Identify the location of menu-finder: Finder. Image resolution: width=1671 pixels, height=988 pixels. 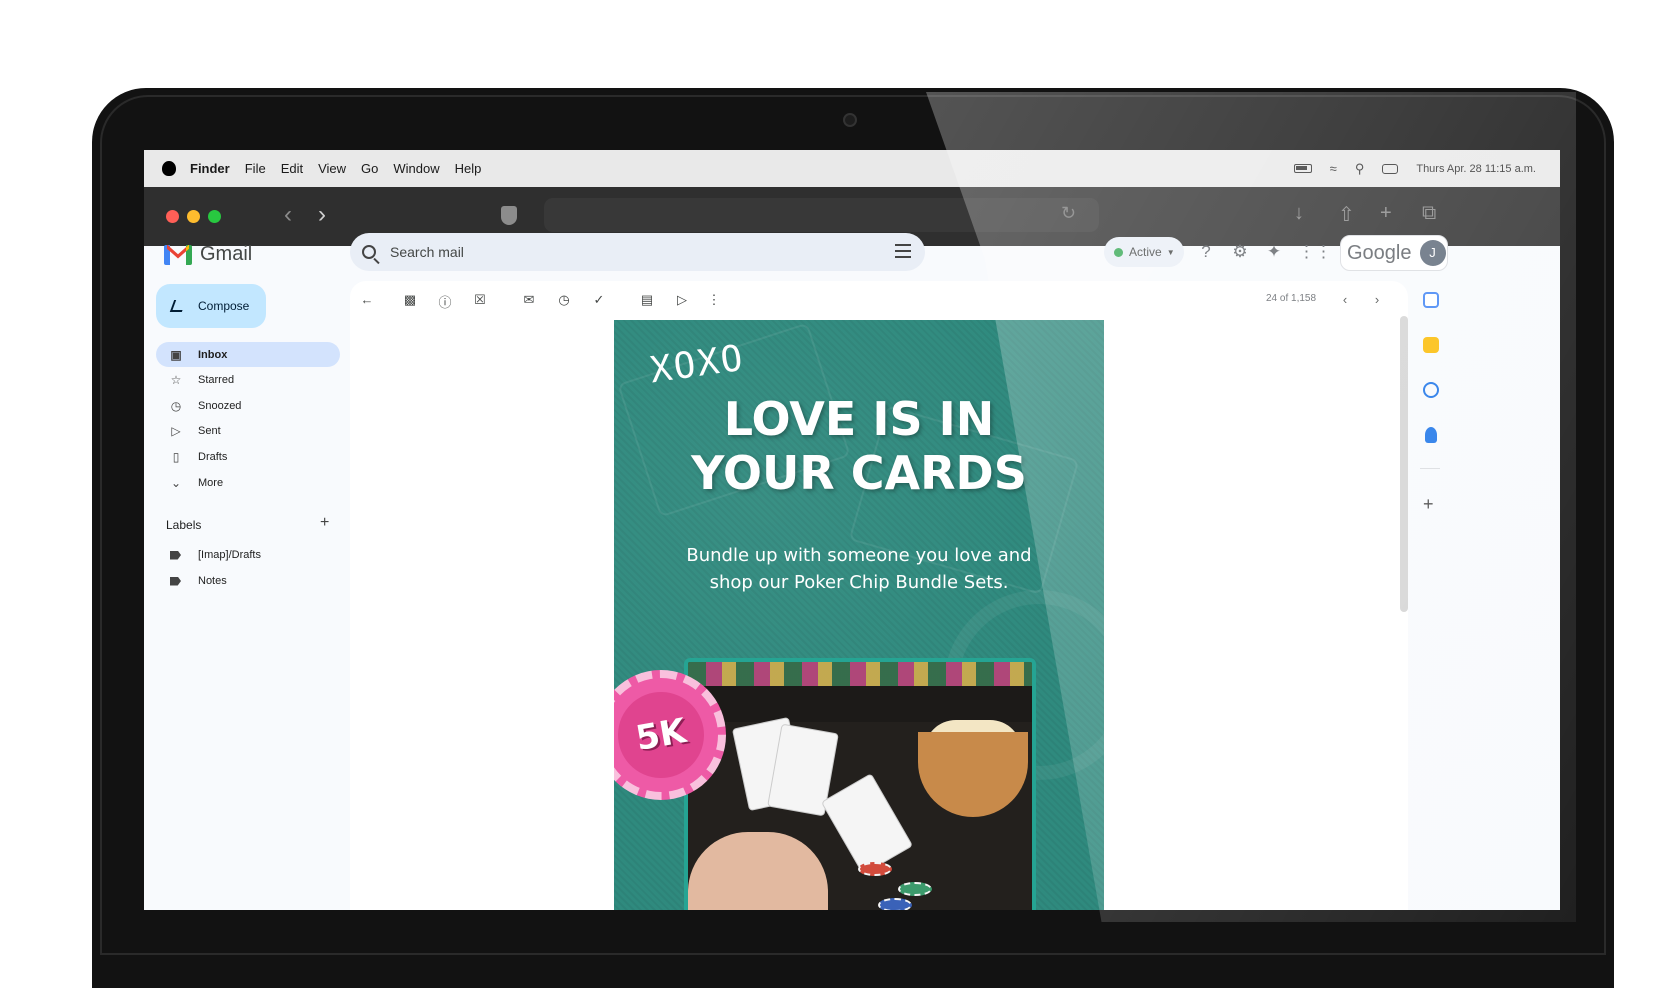
(210, 168).